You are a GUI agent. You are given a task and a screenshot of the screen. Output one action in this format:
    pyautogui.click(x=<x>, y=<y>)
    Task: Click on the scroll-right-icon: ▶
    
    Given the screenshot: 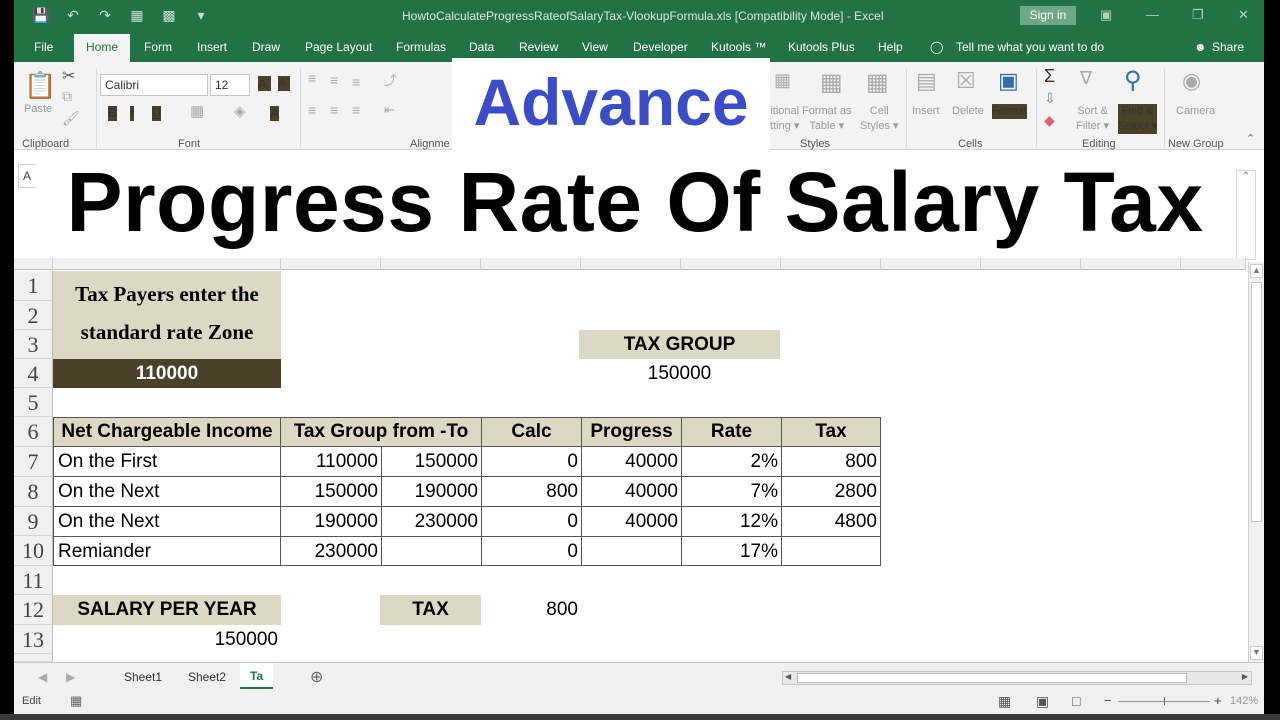 What is the action you would take?
    pyautogui.click(x=1245, y=676)
    